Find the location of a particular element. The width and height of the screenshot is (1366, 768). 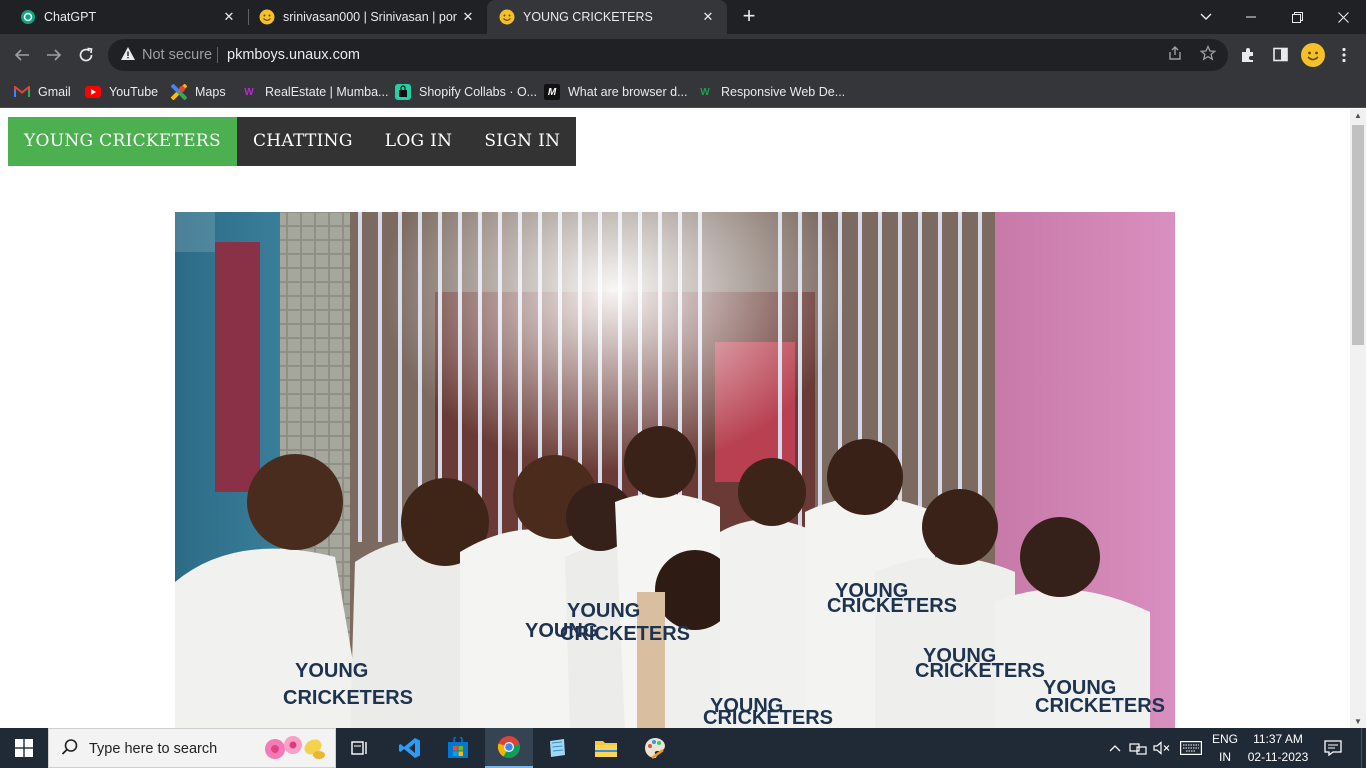

webflow-icon: W is located at coordinates (705, 92).